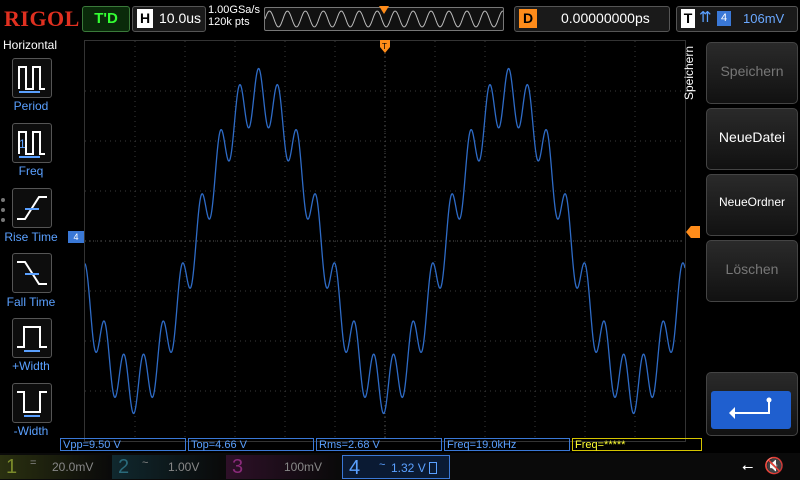  I want to click on channel-1-status: 1 = 20.0mV, so click(55, 467).